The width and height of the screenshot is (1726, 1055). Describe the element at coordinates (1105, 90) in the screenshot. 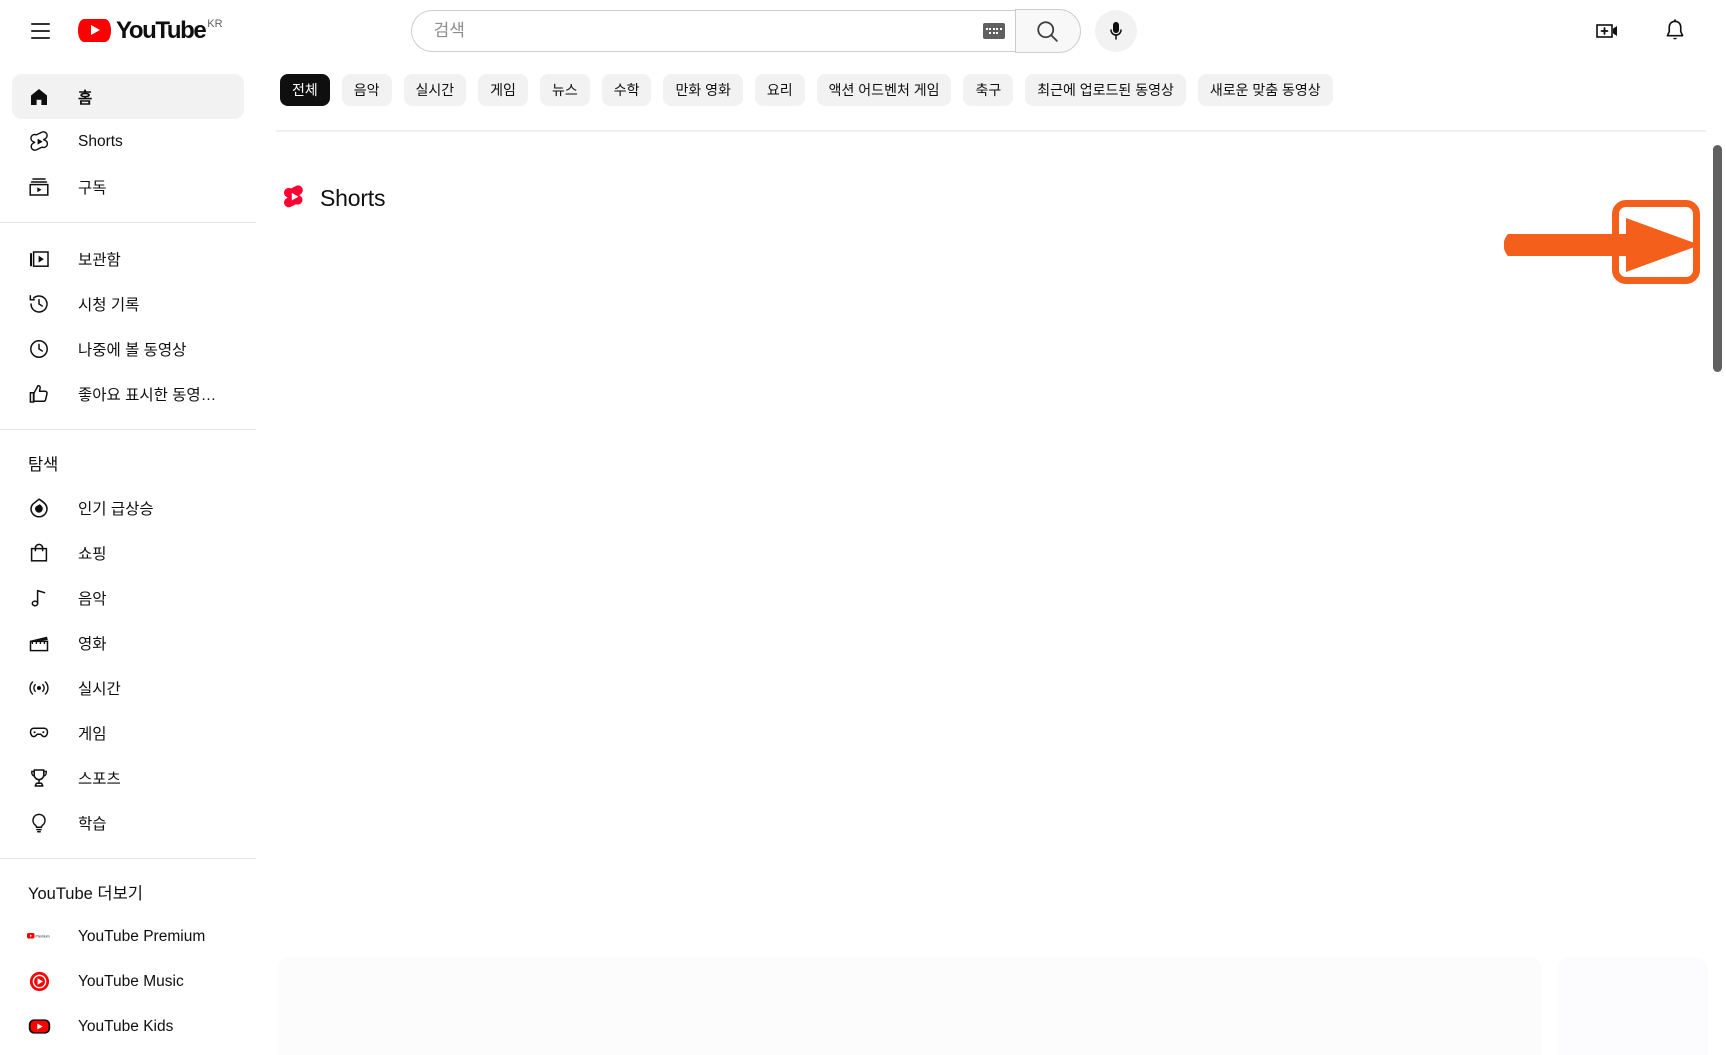

I see `filter-chip-recently-uploaded: 최근에 업로드된 동영상` at that location.